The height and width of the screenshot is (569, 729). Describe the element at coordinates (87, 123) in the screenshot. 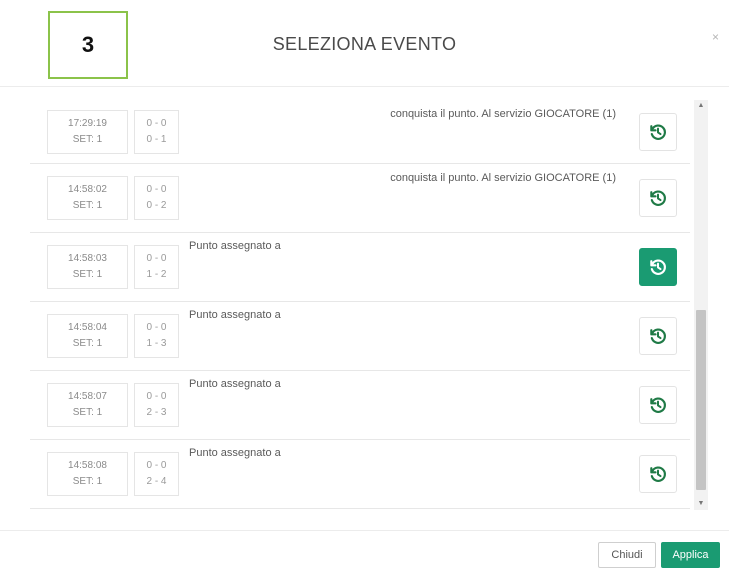

I see `event-time: 17:29:19` at that location.